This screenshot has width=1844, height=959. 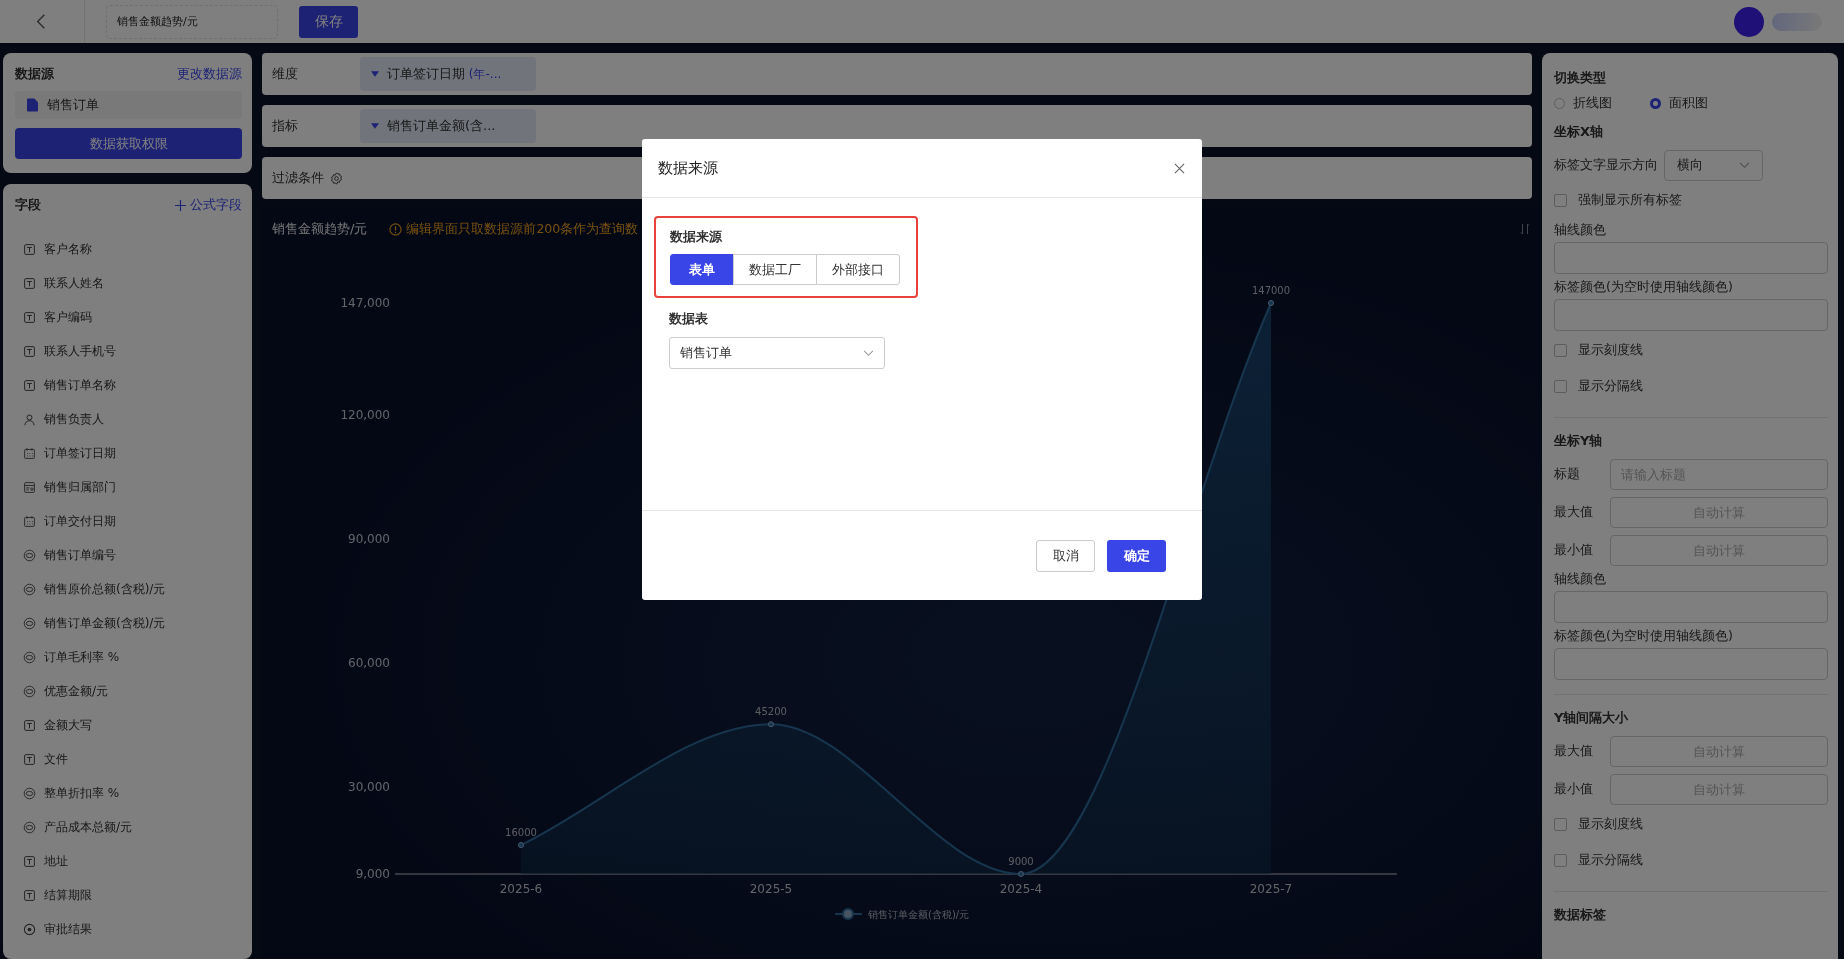 I want to click on x-axis-label: 2025-4, so click(x=1021, y=889).